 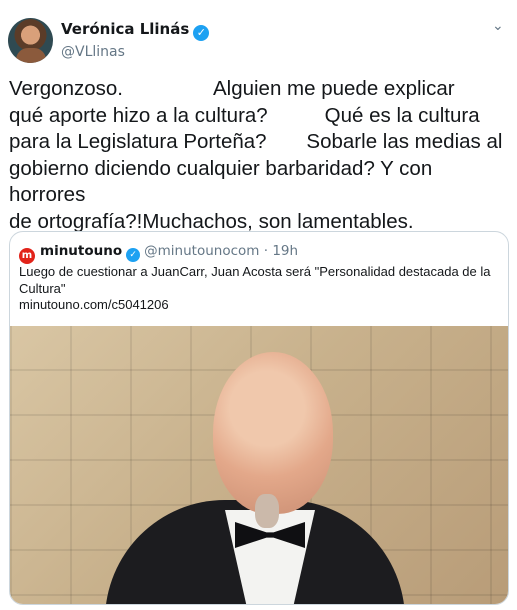 What do you see at coordinates (27, 256) in the screenshot?
I see `minutouno-logo: m` at bounding box center [27, 256].